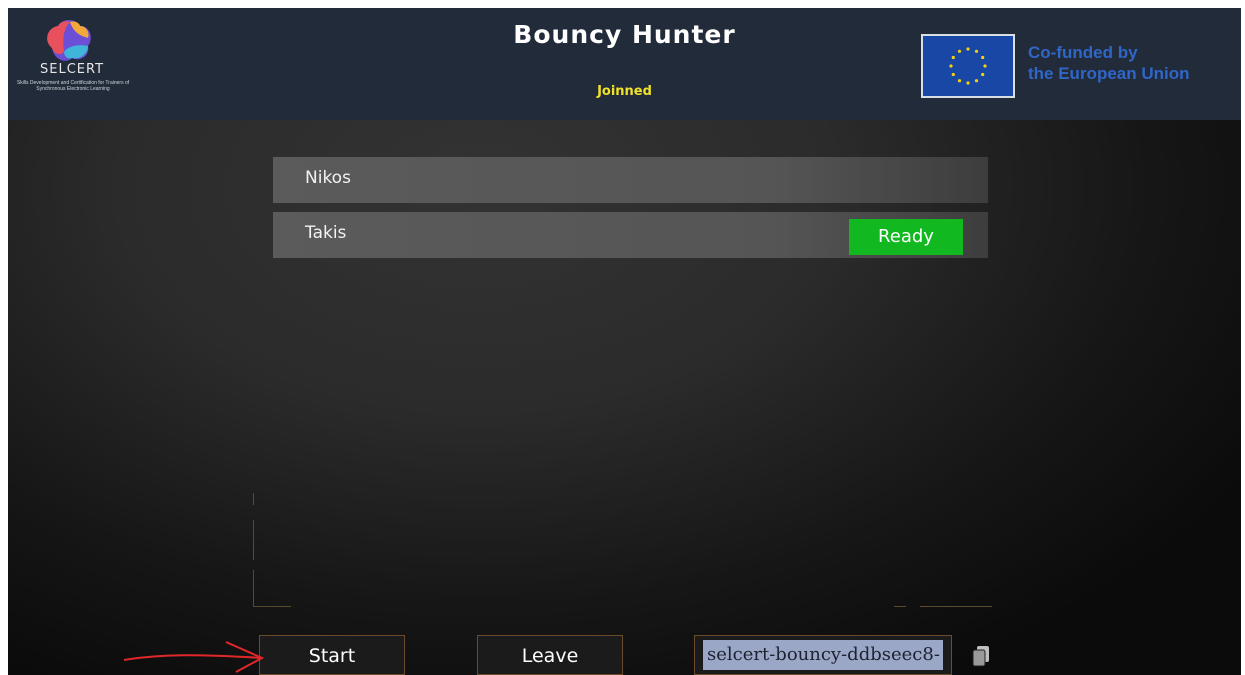 This screenshot has width=1245, height=675. What do you see at coordinates (630, 180) in the screenshot?
I see `player-row-nikos: Nikos` at bounding box center [630, 180].